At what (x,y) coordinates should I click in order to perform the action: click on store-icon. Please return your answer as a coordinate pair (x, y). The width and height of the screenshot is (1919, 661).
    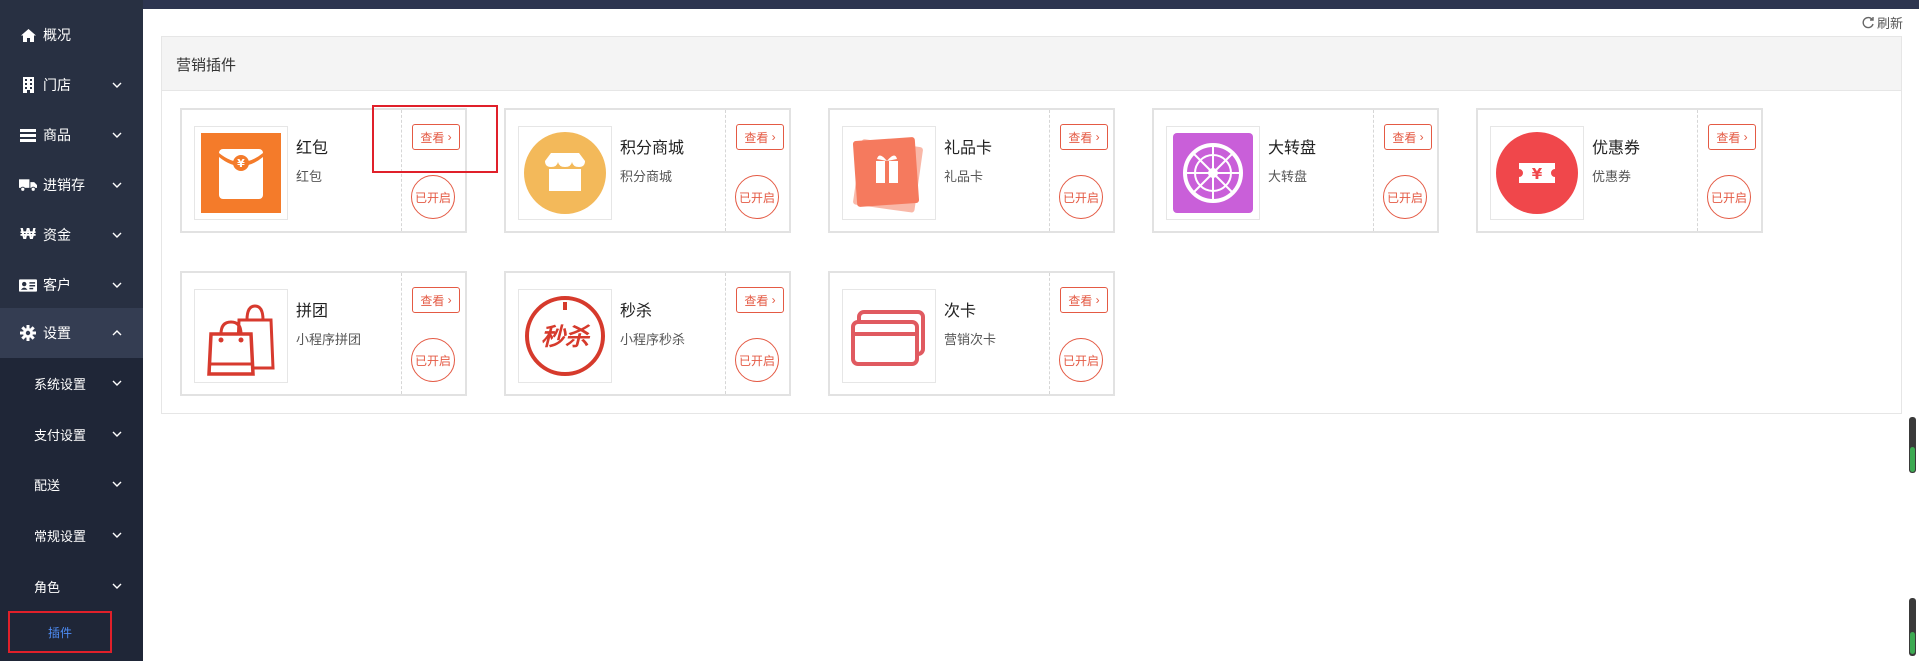
    Looking at the image, I should click on (565, 173).